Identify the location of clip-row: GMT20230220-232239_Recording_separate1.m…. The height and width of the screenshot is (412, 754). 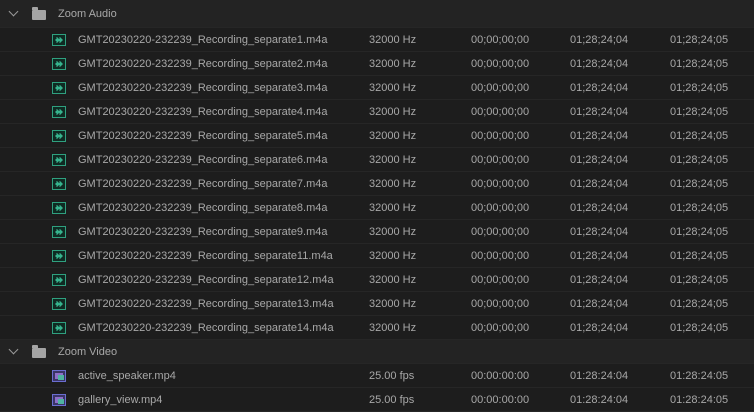
(377, 40).